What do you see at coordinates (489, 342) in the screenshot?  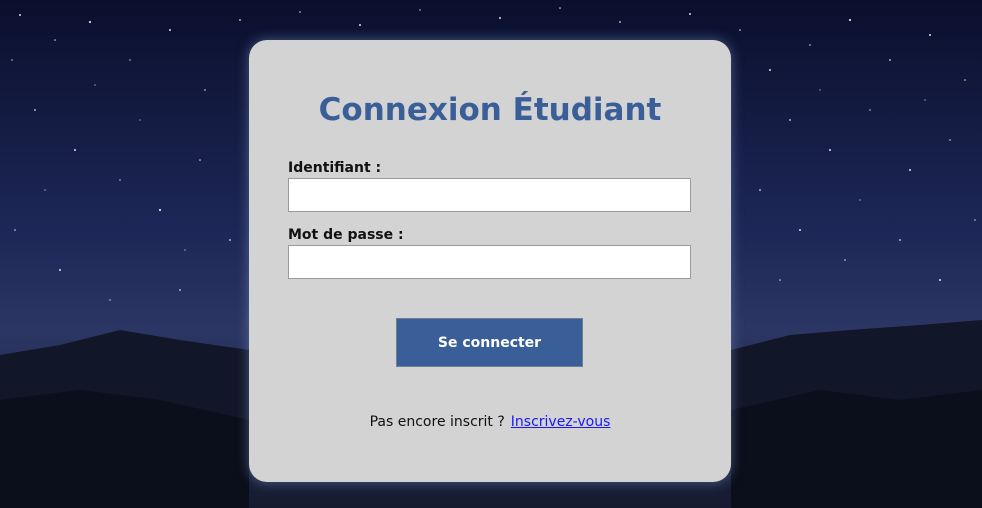 I see `login-button: Se connecter` at bounding box center [489, 342].